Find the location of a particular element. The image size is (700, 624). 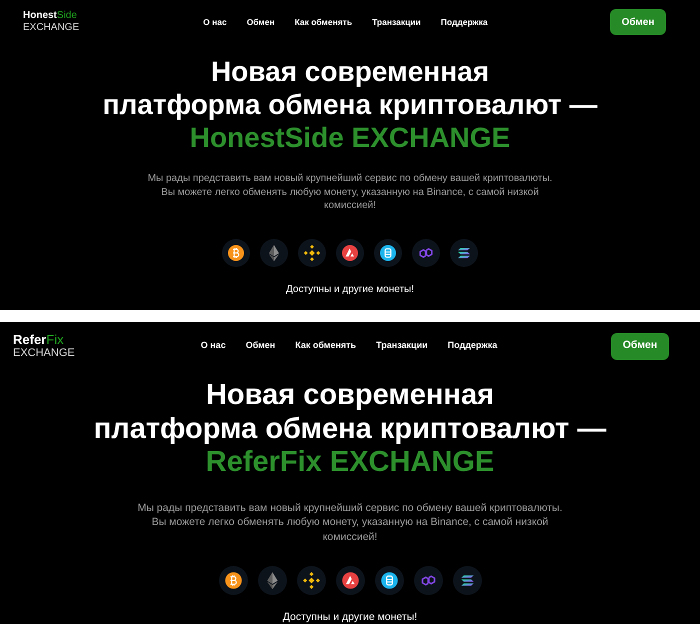

hero-heading: Новая современная платформа обмена криптовалют — ReferFix EXCHANGE is located at coordinates (350, 429).